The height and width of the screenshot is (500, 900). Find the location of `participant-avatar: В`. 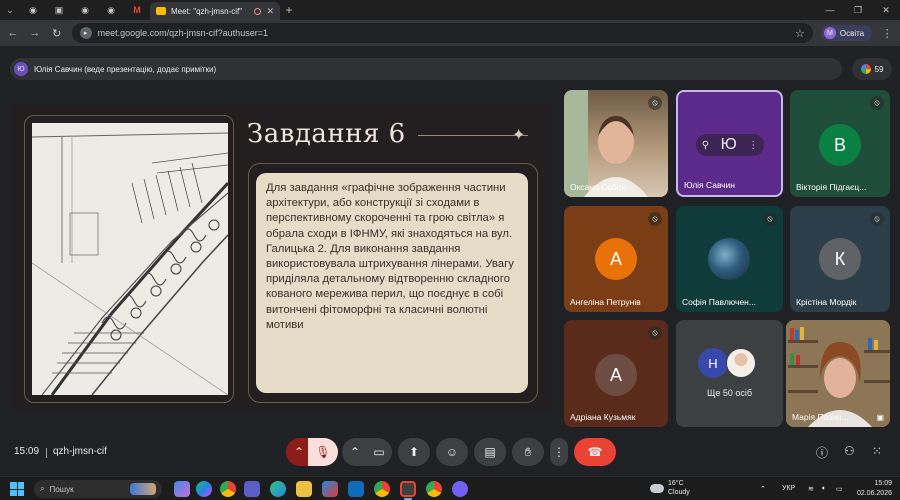

participant-avatar: В is located at coordinates (840, 145).